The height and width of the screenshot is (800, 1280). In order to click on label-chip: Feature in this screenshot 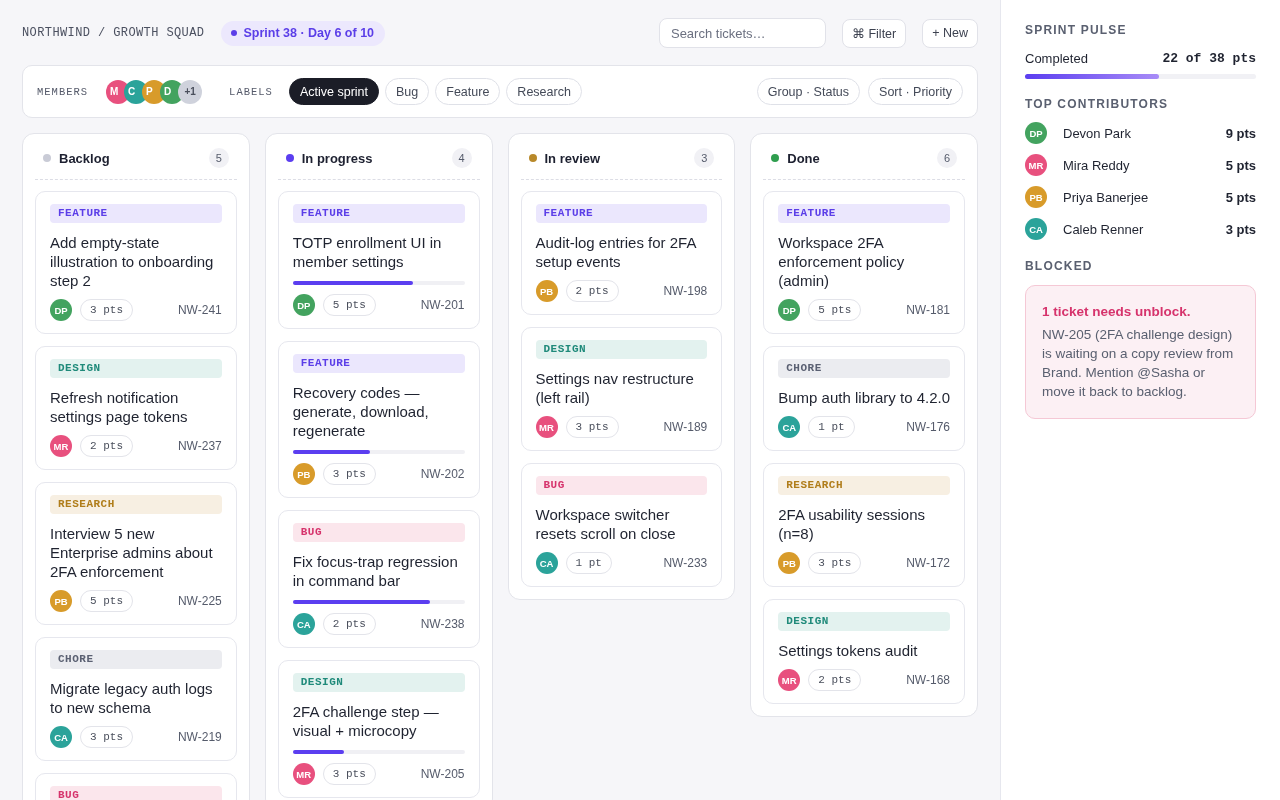, I will do `click(468, 91)`.